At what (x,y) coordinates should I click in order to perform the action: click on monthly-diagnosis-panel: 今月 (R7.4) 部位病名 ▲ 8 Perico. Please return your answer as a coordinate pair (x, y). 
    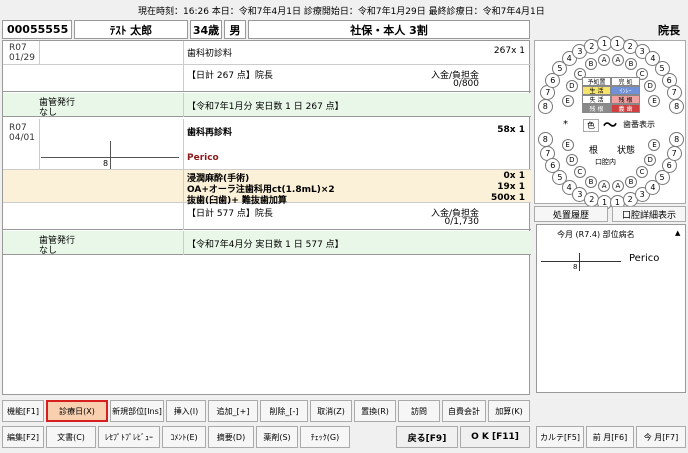
    Looking at the image, I should click on (611, 308).